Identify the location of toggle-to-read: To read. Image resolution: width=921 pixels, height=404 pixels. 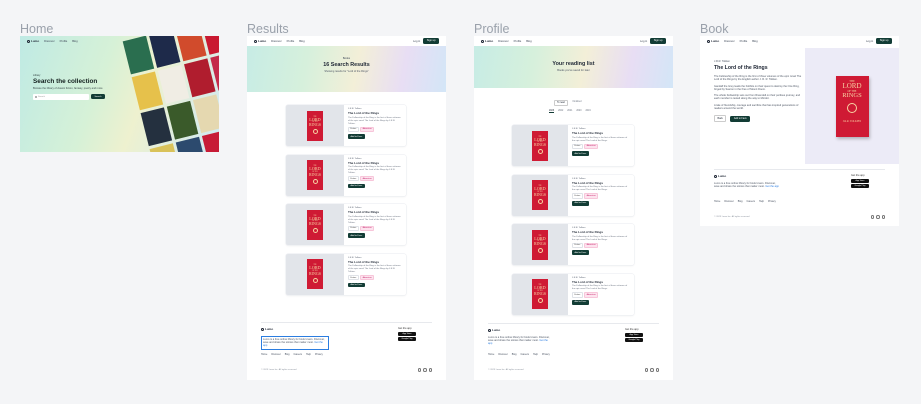
(561, 103).